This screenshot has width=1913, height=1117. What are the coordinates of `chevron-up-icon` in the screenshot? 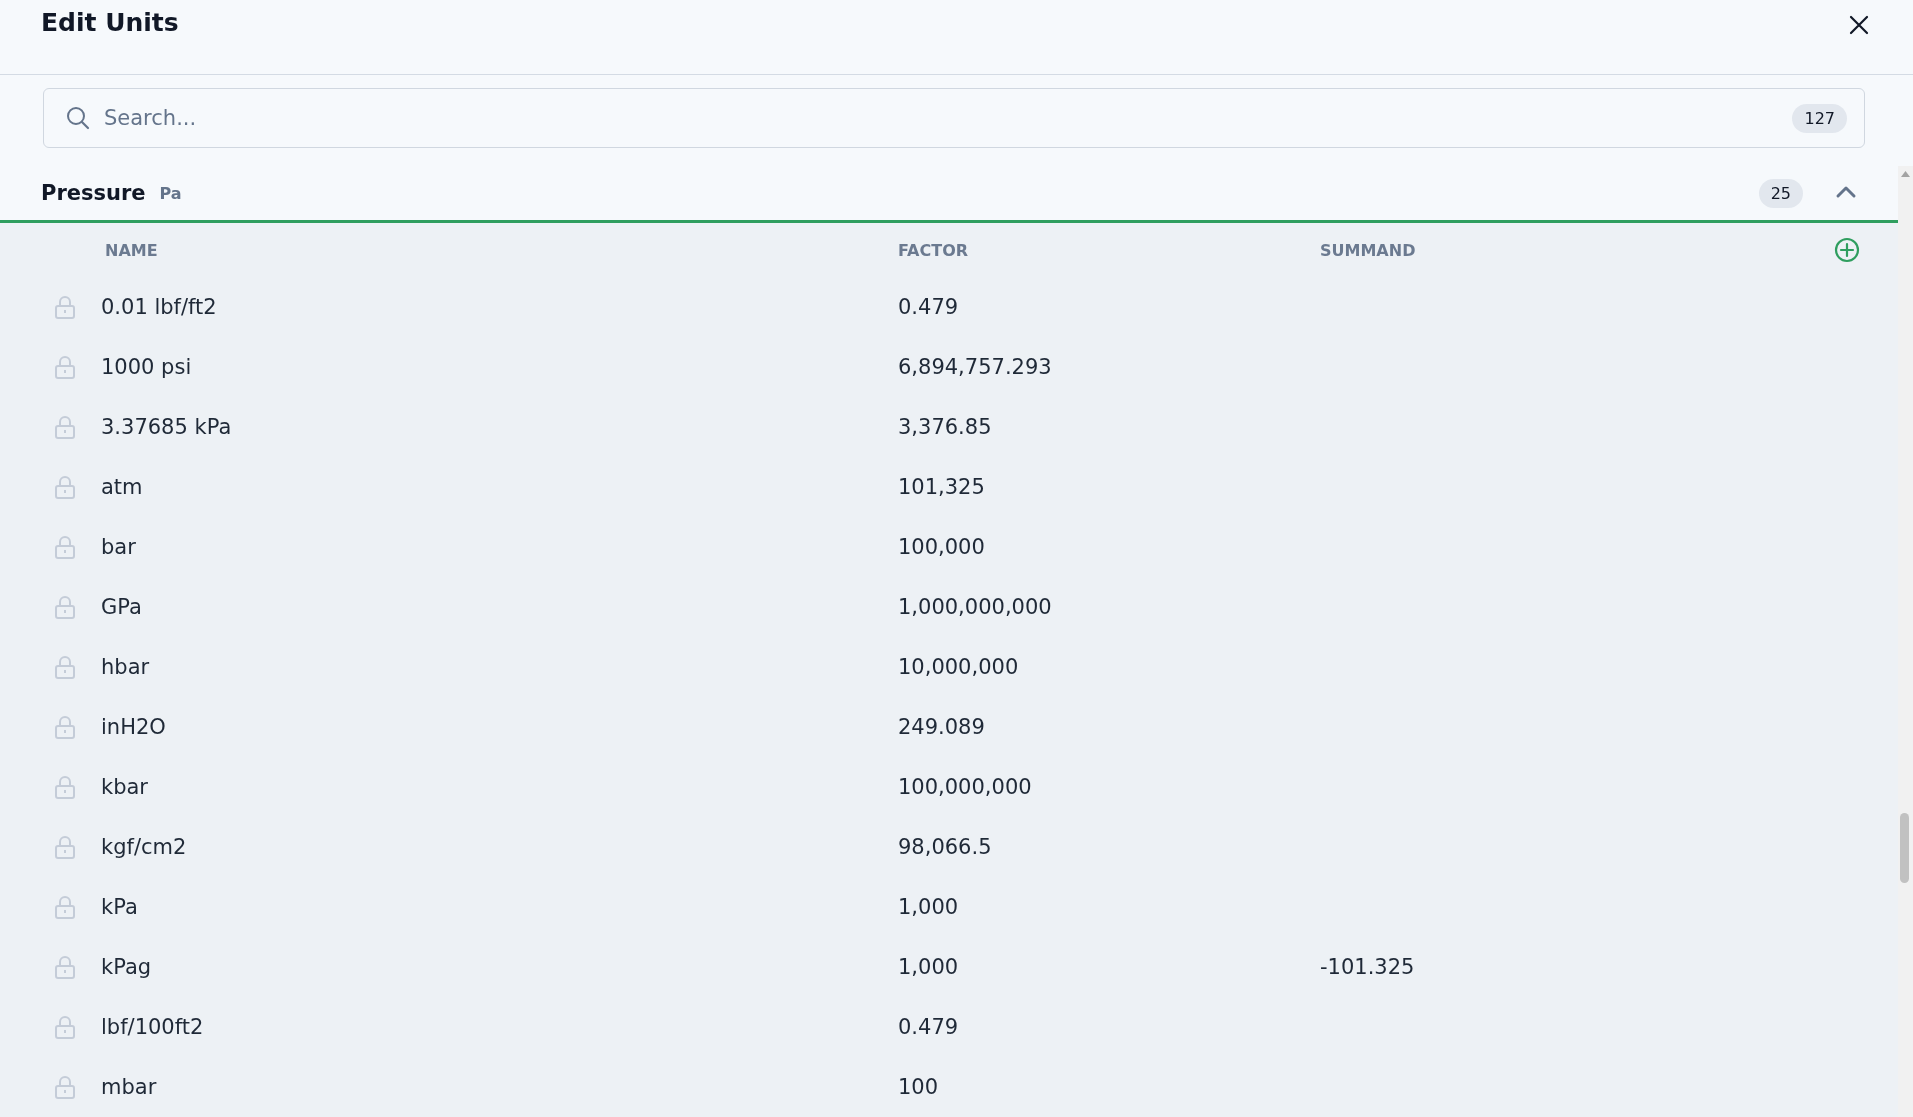 It's located at (1846, 191).